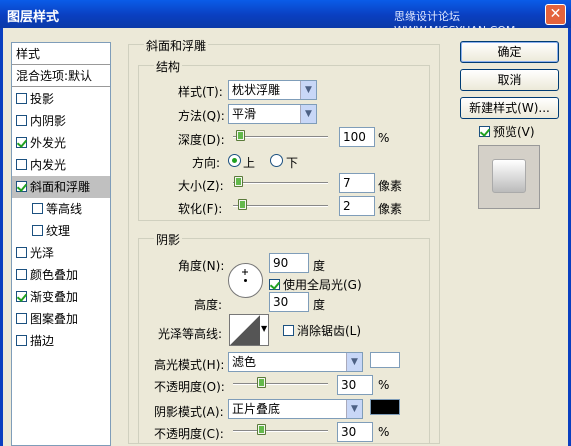 The image size is (571, 446). What do you see at coordinates (61, 99) in the screenshot?
I see `list-item-drop-shadow: 投影` at bounding box center [61, 99].